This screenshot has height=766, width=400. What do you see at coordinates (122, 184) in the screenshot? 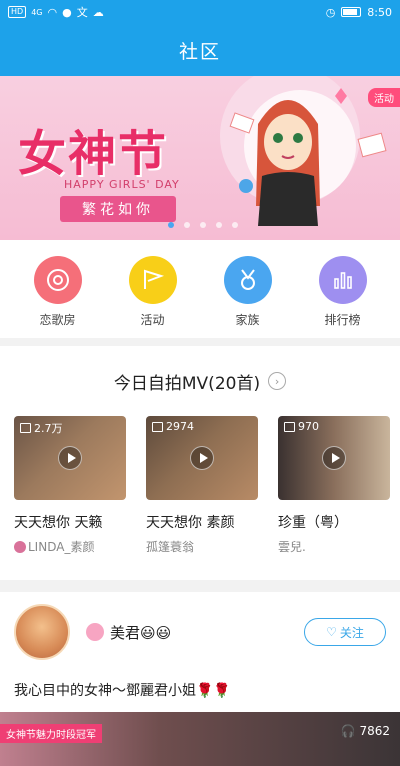
I see `banner-subtitle: HAPPY GIRLS' DAY` at bounding box center [122, 184].